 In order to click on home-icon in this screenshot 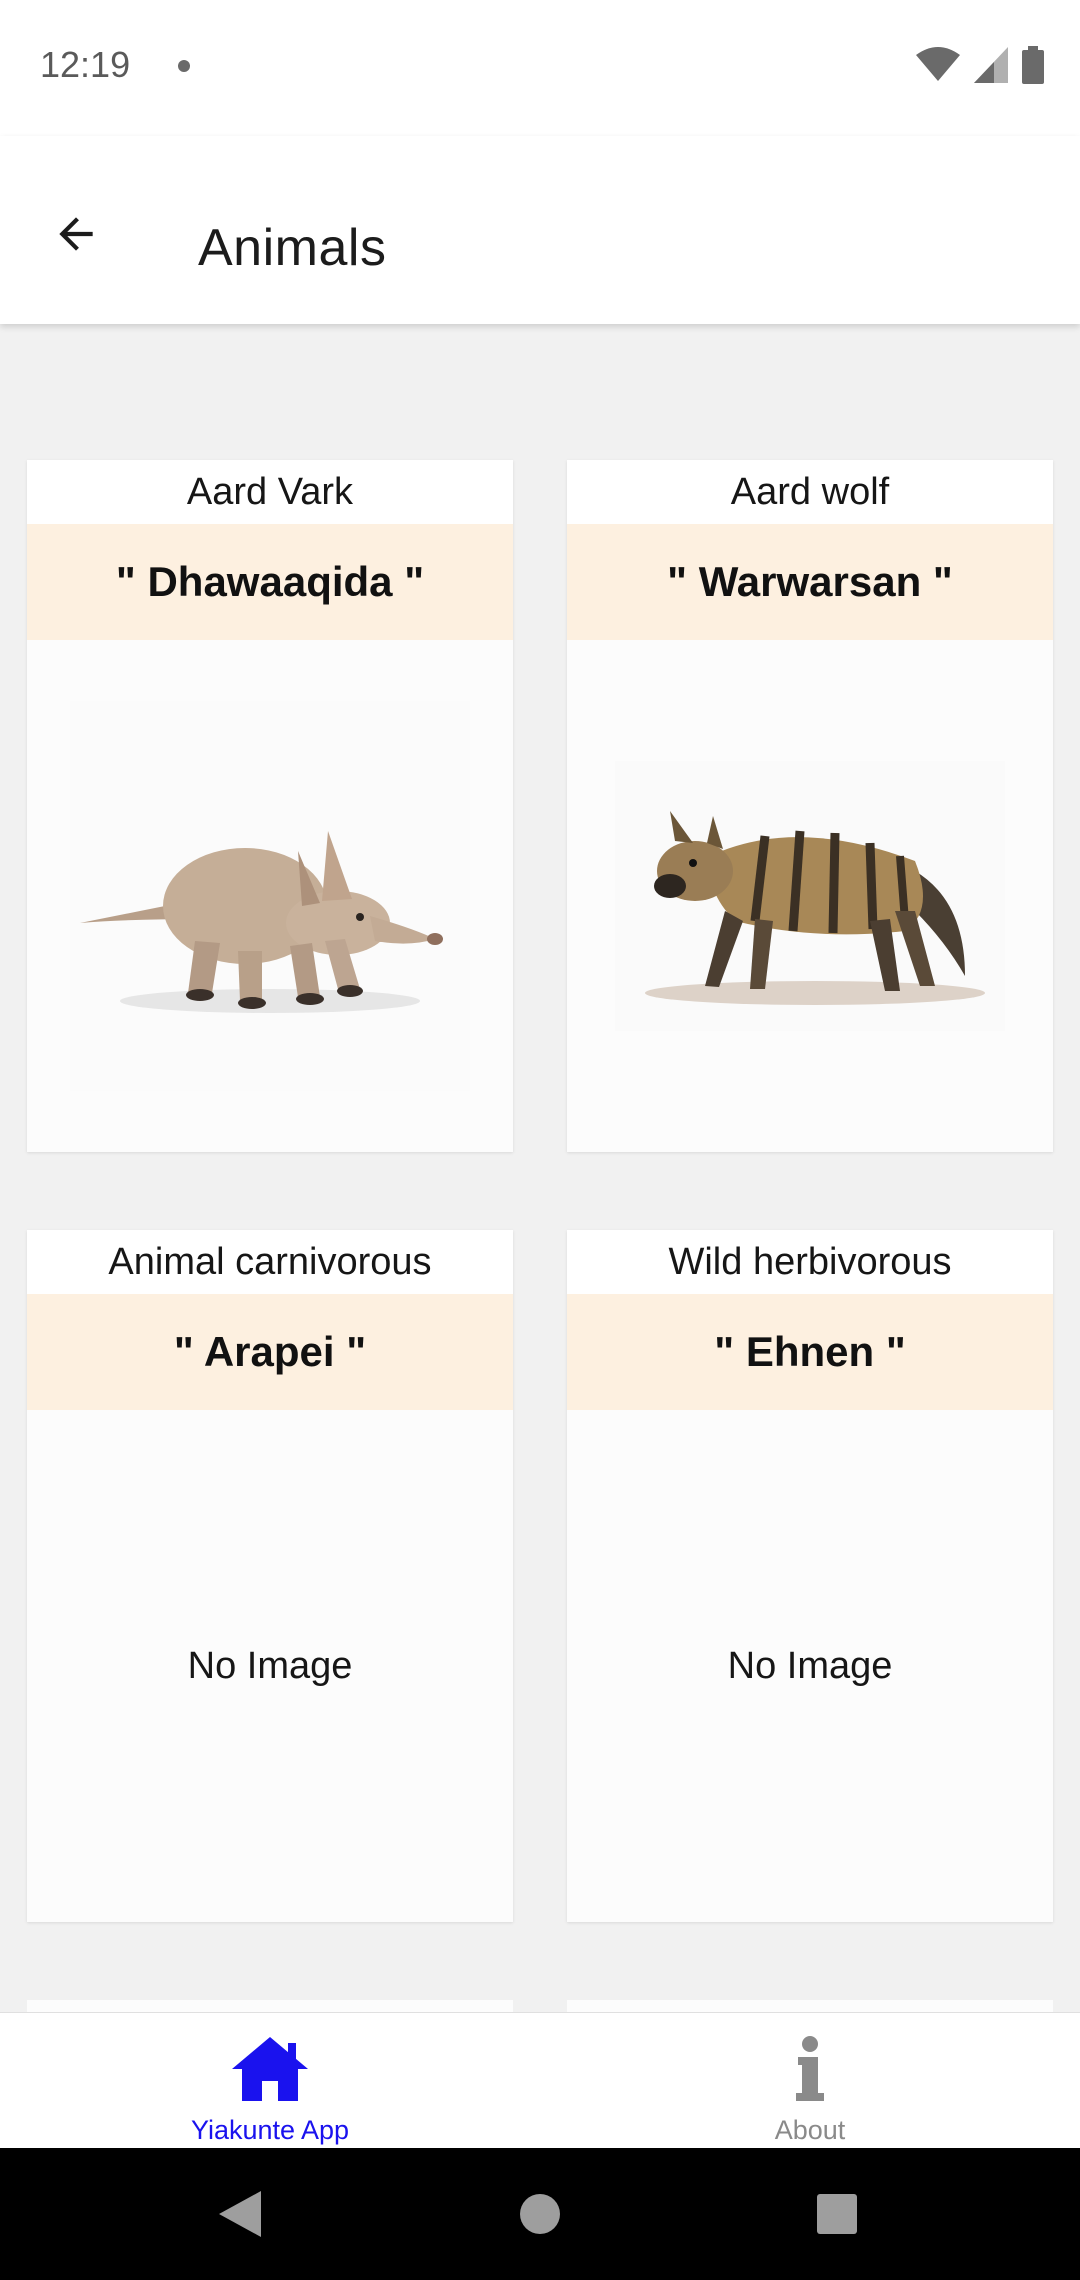, I will do `click(270, 2069)`.